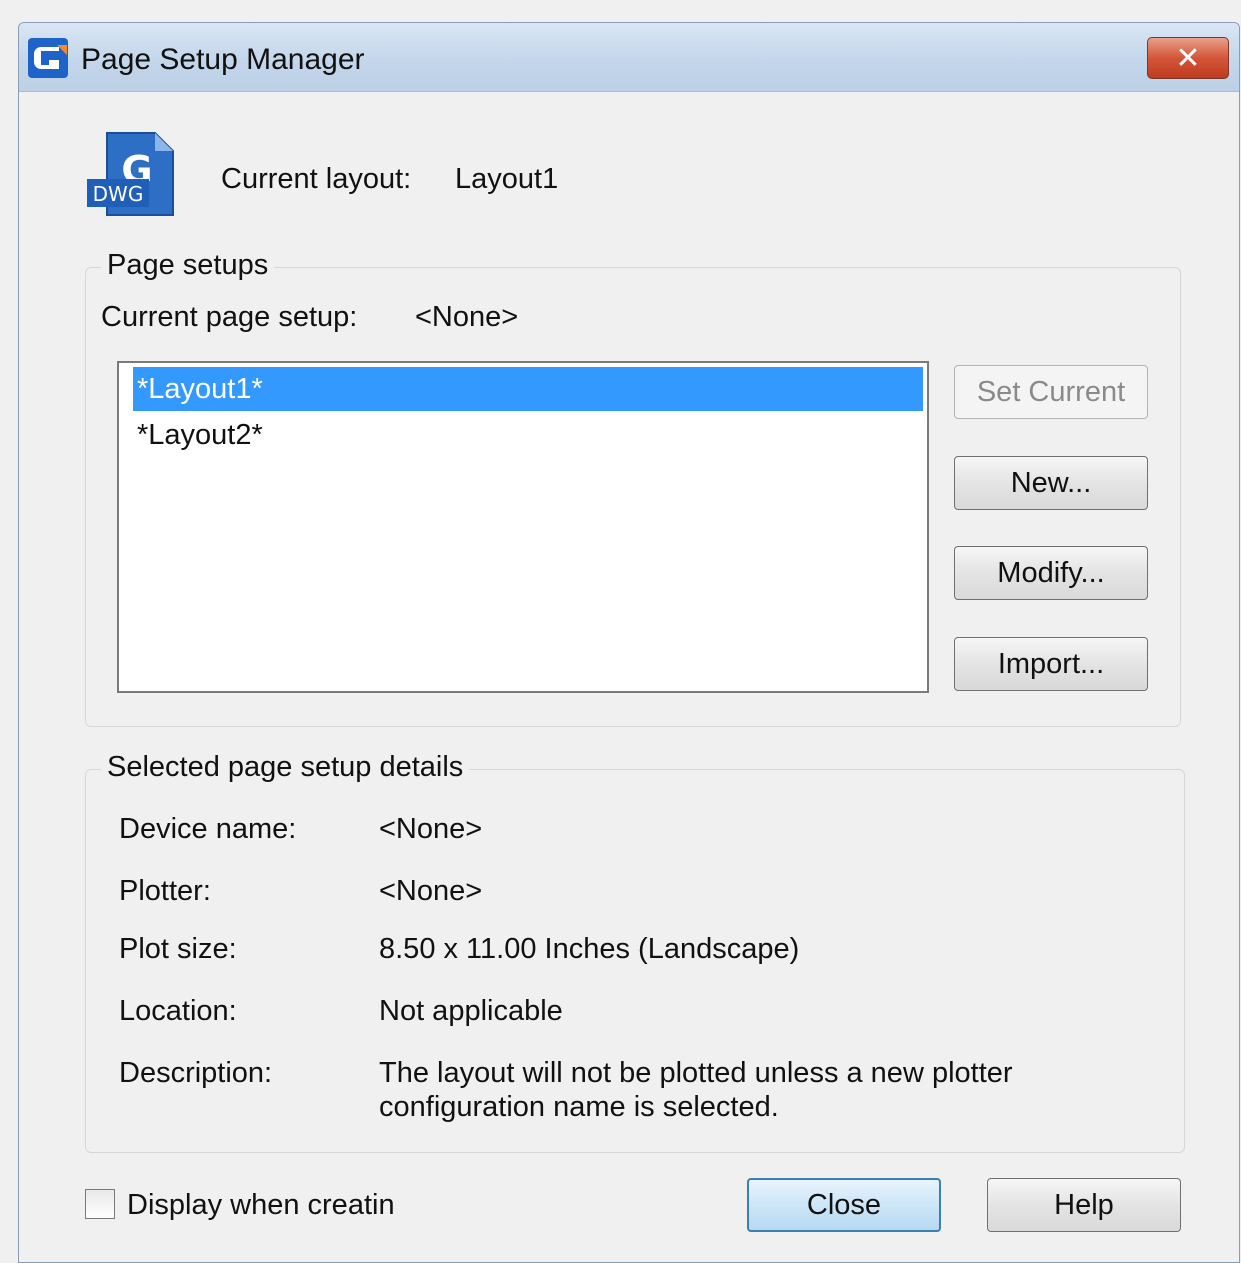 Image resolution: width=1241 pixels, height=1263 pixels. I want to click on page-setups-group-title: Page setups, so click(188, 265).